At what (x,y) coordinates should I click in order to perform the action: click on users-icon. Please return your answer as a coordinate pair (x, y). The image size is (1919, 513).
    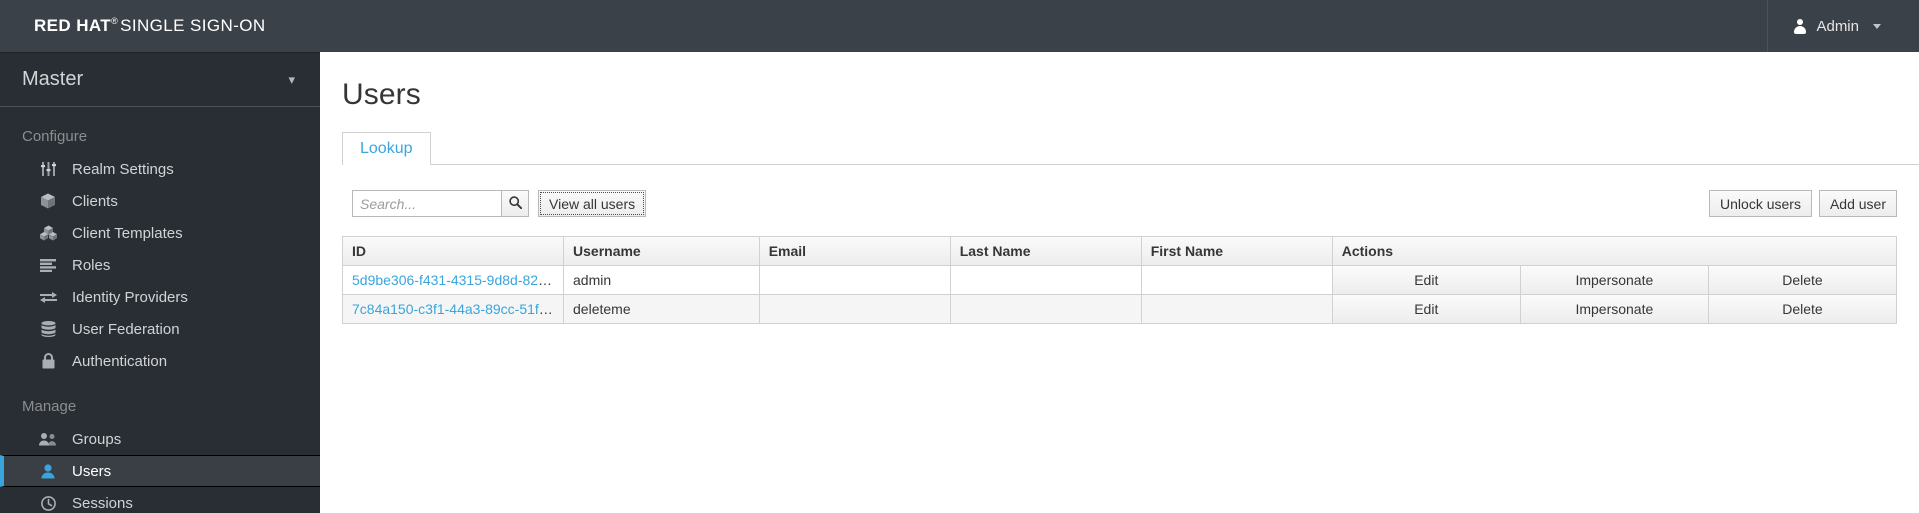
    Looking at the image, I should click on (48, 439).